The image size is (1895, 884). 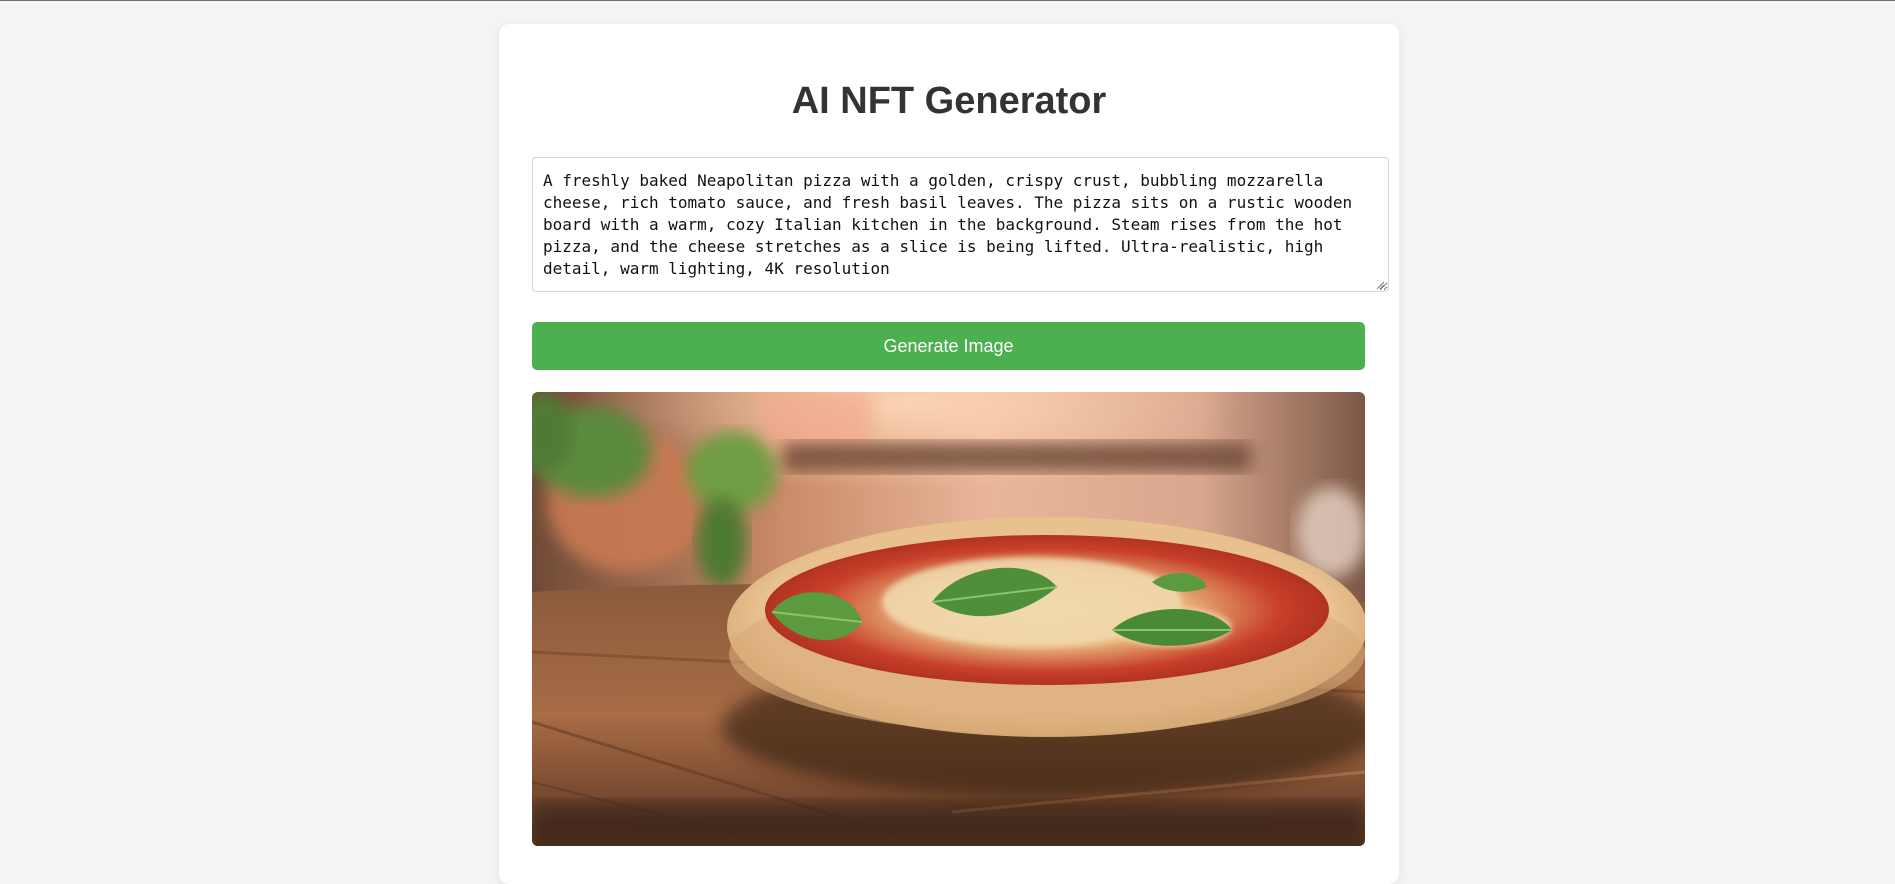 I want to click on page-title: AI NFT Generator, so click(x=949, y=101).